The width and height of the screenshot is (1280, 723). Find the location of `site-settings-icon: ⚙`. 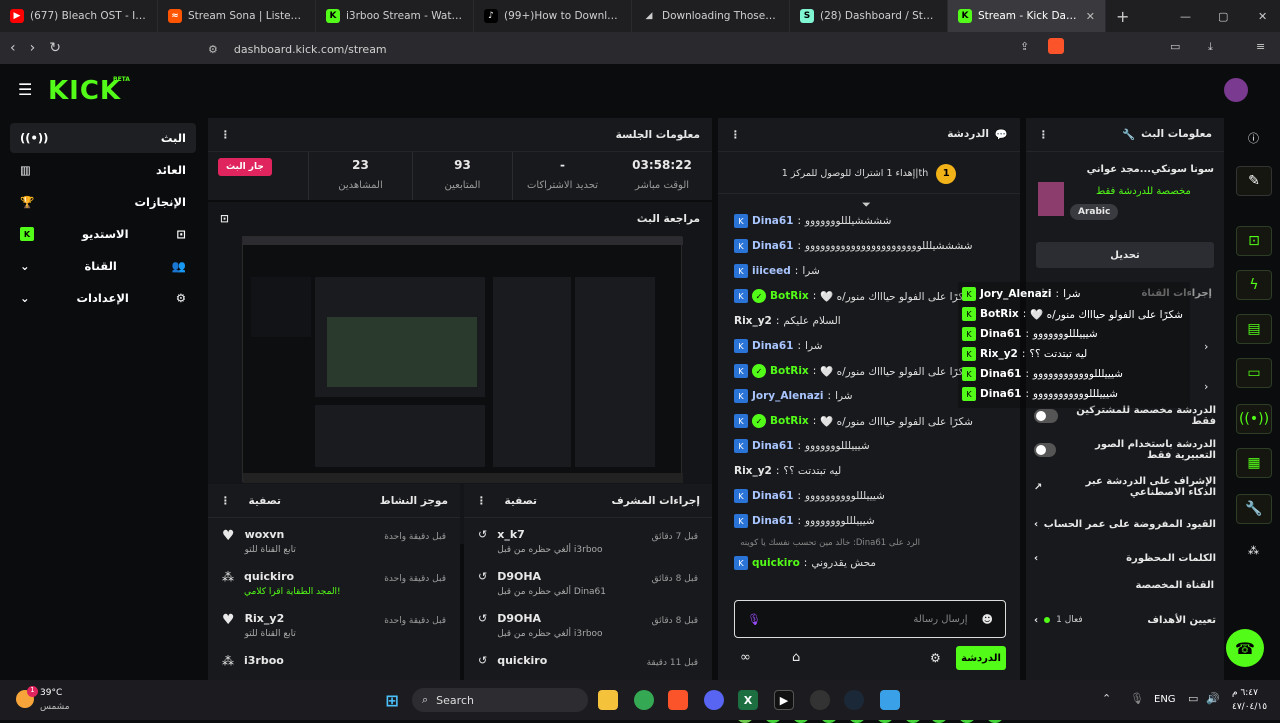

site-settings-icon: ⚙ is located at coordinates (213, 49).